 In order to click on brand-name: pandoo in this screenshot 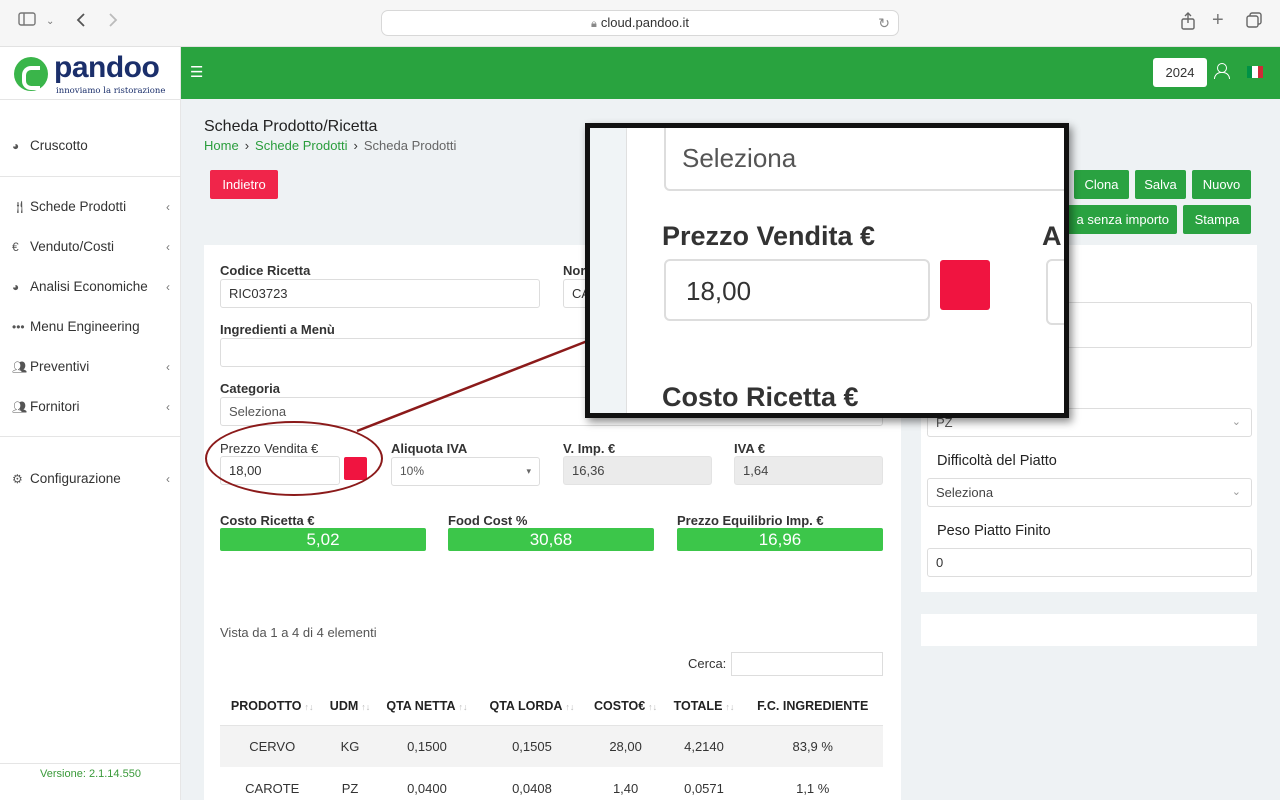, I will do `click(107, 67)`.